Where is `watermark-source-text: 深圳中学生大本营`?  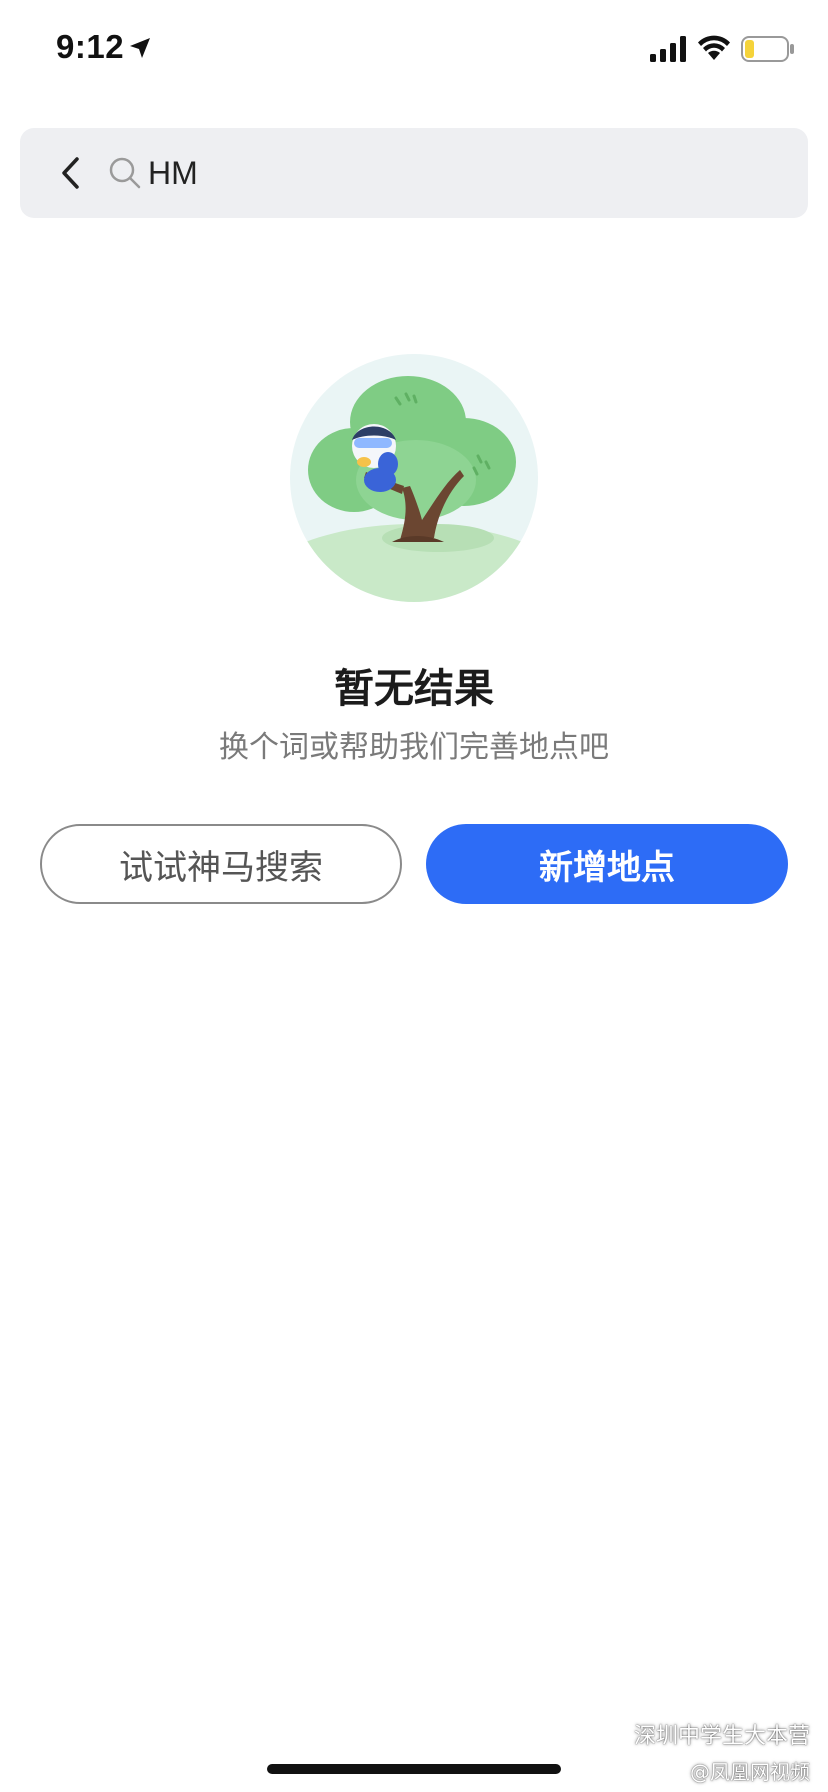
watermark-source-text: 深圳中学生大本营 is located at coordinates (721, 1736).